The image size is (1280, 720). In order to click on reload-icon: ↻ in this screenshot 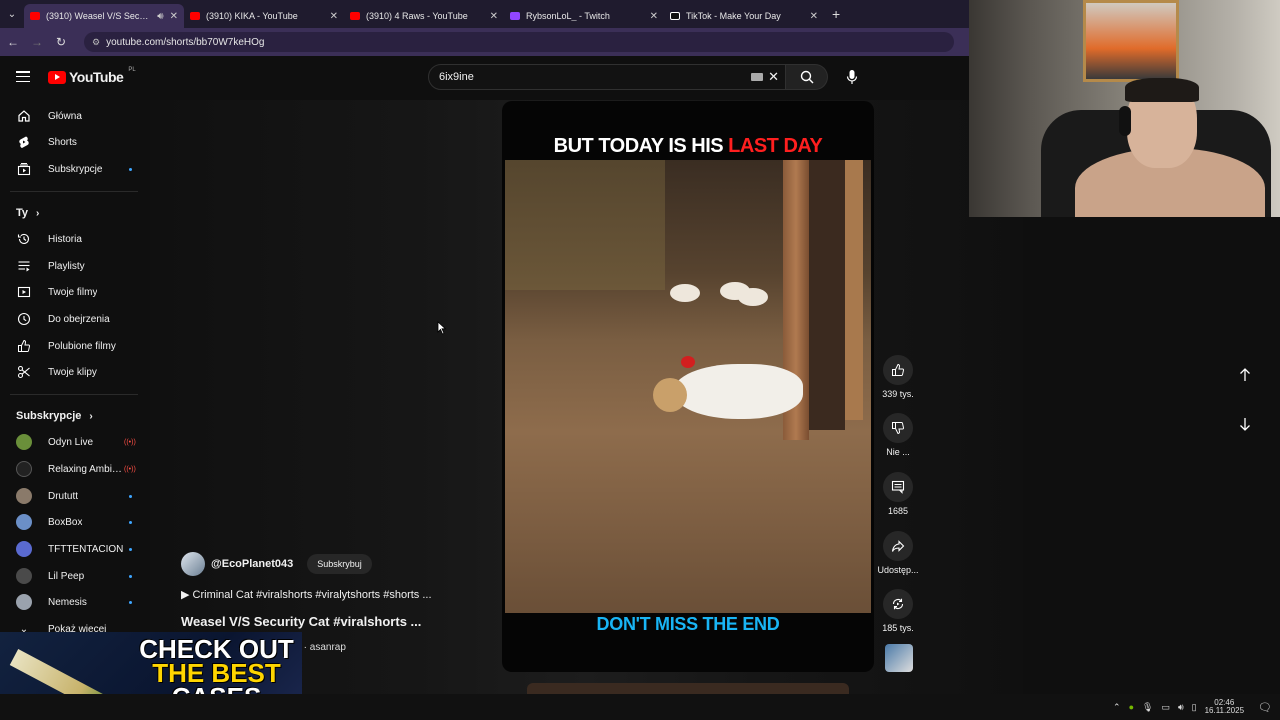, I will do `click(61, 42)`.